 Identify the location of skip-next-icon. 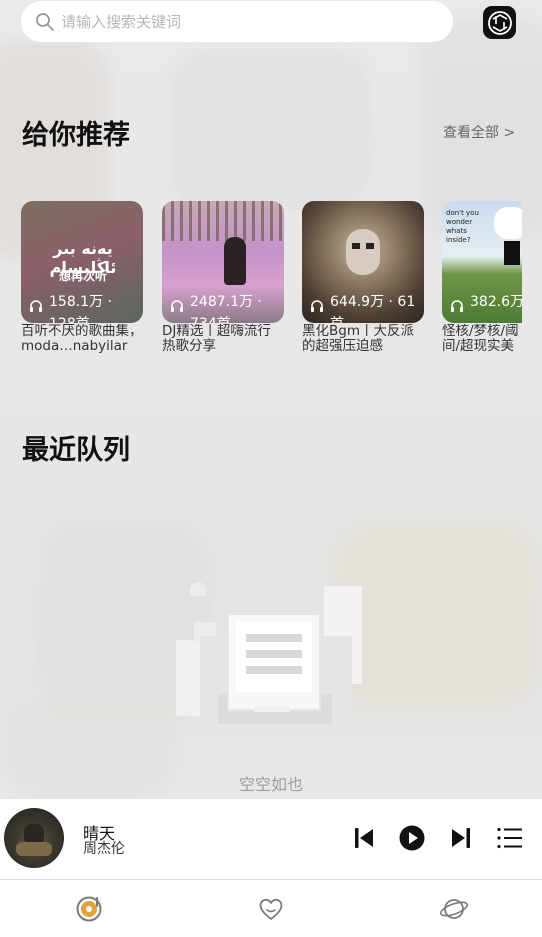
(461, 838).